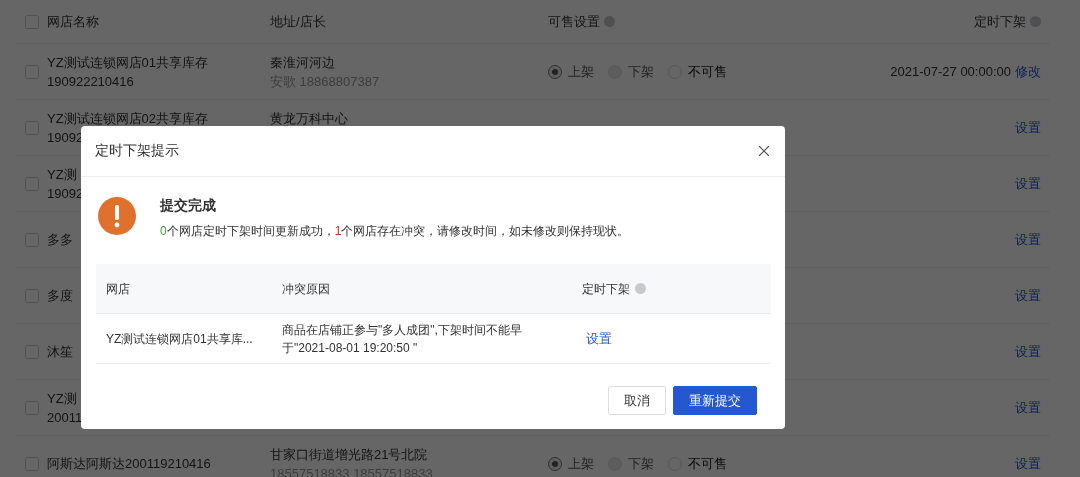 This screenshot has width=1080, height=477. What do you see at coordinates (950, 71) in the screenshot?
I see `schedule-time: 2021-07-27 00:00:00` at bounding box center [950, 71].